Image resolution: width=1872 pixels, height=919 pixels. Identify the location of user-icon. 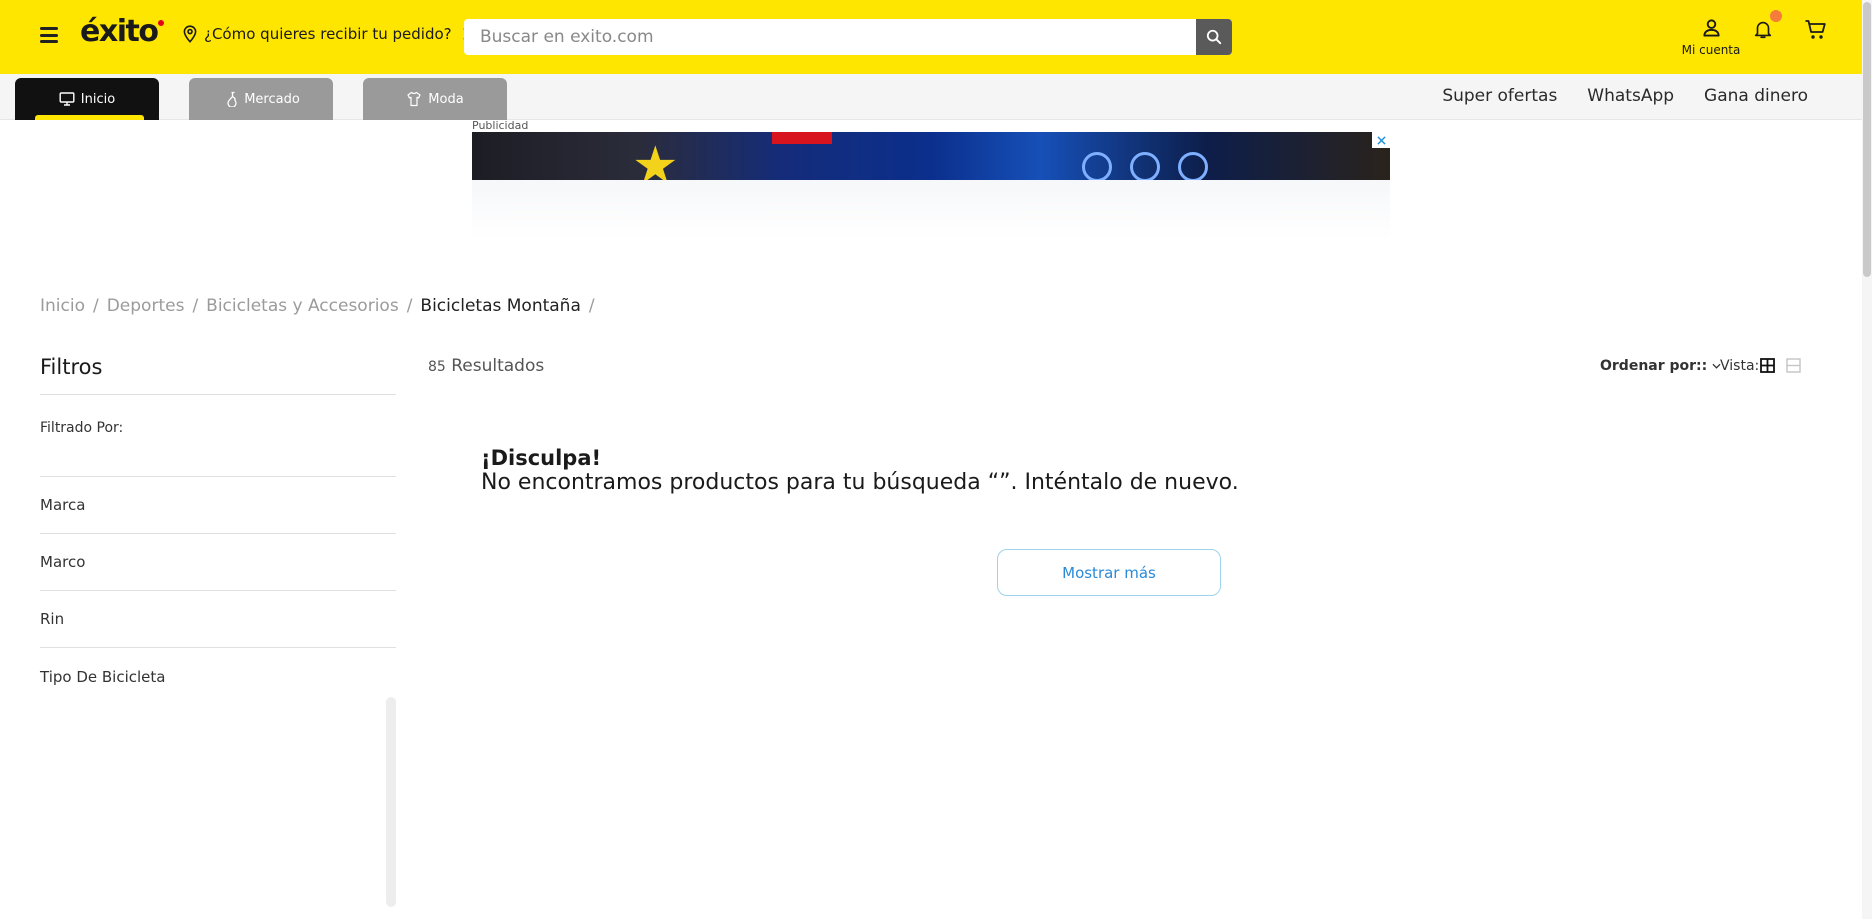
(1711, 28).